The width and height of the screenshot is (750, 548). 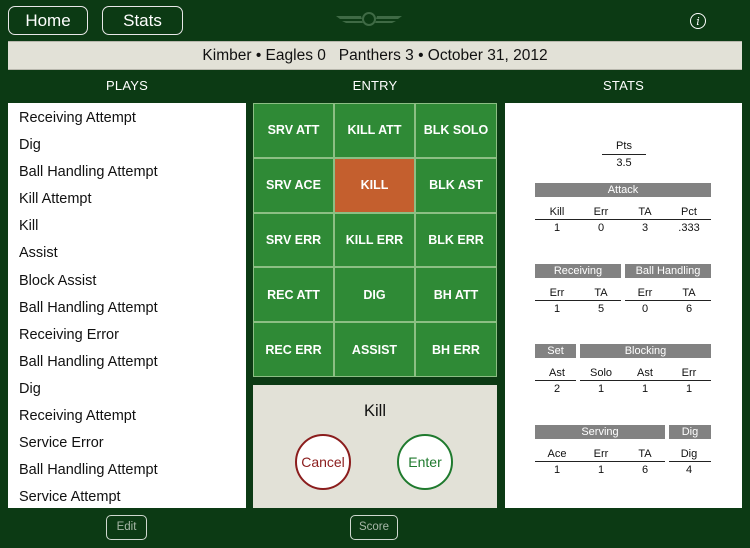 I want to click on blocking-value-2: 1, so click(x=689, y=389).